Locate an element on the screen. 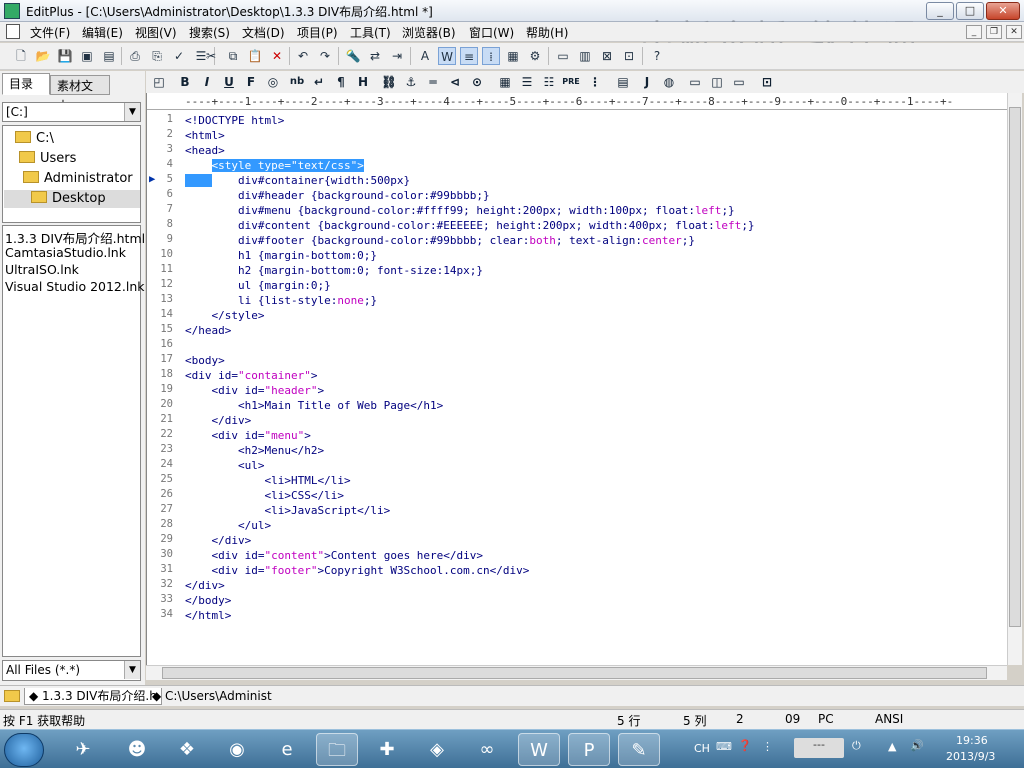  html-editor-icon: ▤ is located at coordinates (623, 82).